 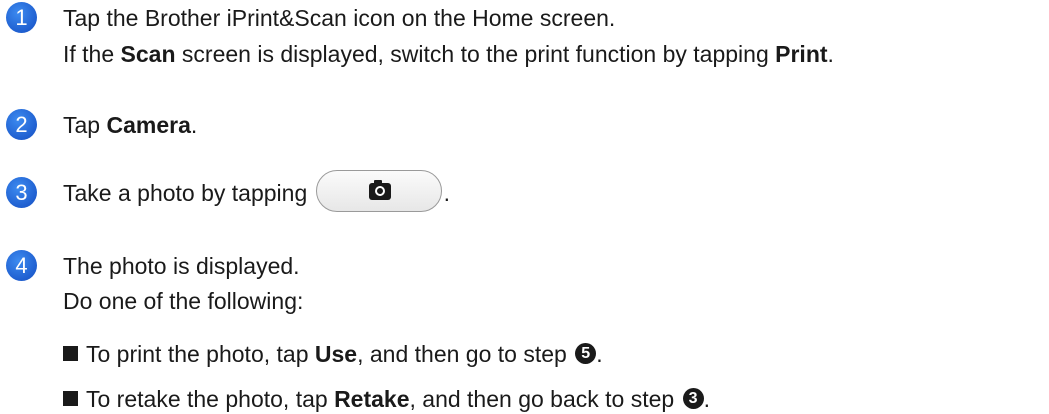 What do you see at coordinates (465, 354) in the screenshot?
I see `option-text-c: , and then go to step` at bounding box center [465, 354].